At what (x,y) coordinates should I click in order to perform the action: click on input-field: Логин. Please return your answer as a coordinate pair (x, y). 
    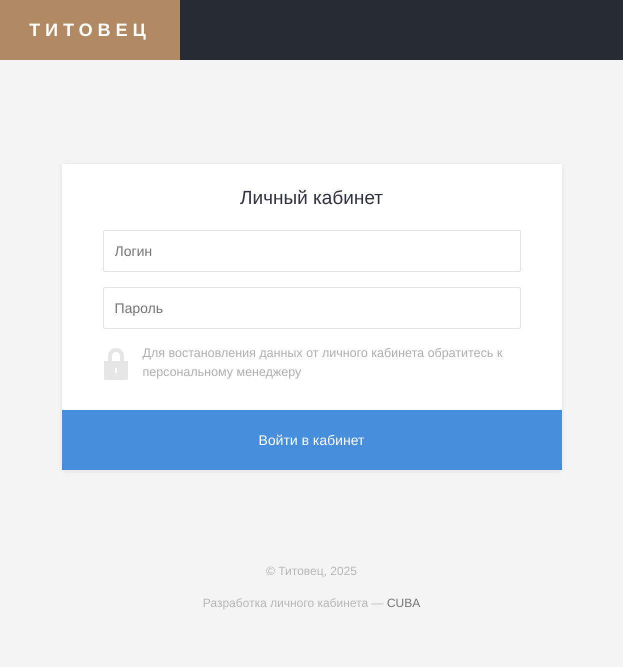
    Looking at the image, I should click on (311, 251).